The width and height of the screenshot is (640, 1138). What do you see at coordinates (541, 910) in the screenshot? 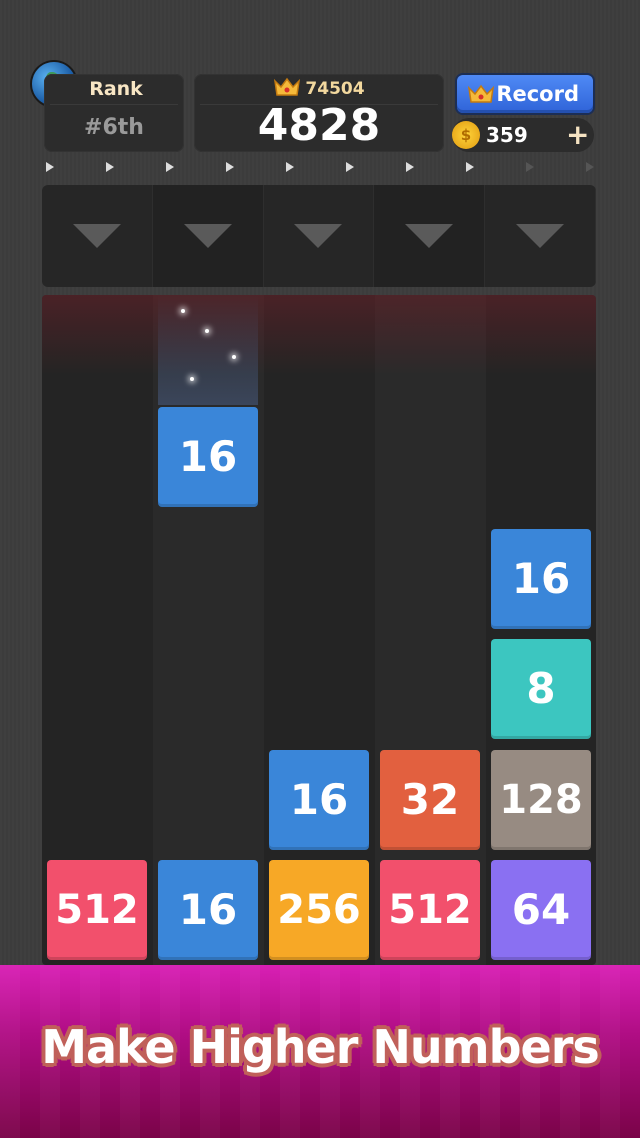
I see `tile: 64` at bounding box center [541, 910].